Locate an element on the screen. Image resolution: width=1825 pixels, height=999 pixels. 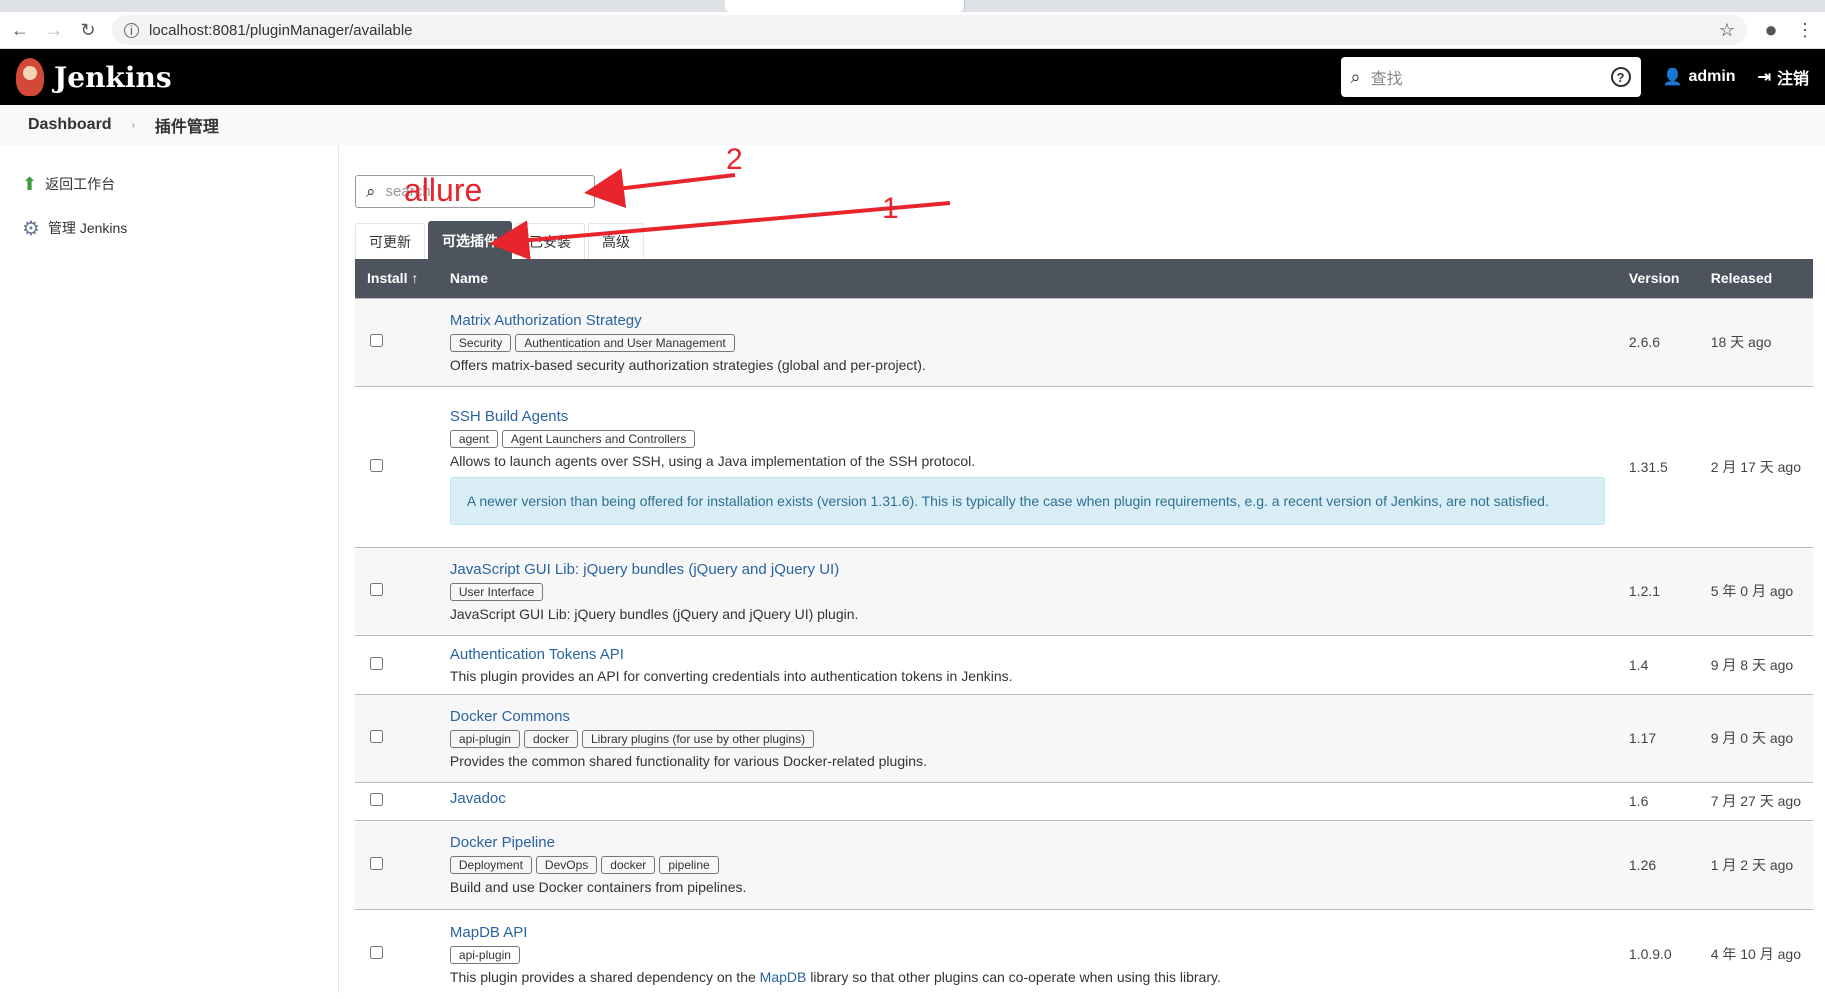
plugin-released: 9 月 8 天 ago is located at coordinates (1755, 664).